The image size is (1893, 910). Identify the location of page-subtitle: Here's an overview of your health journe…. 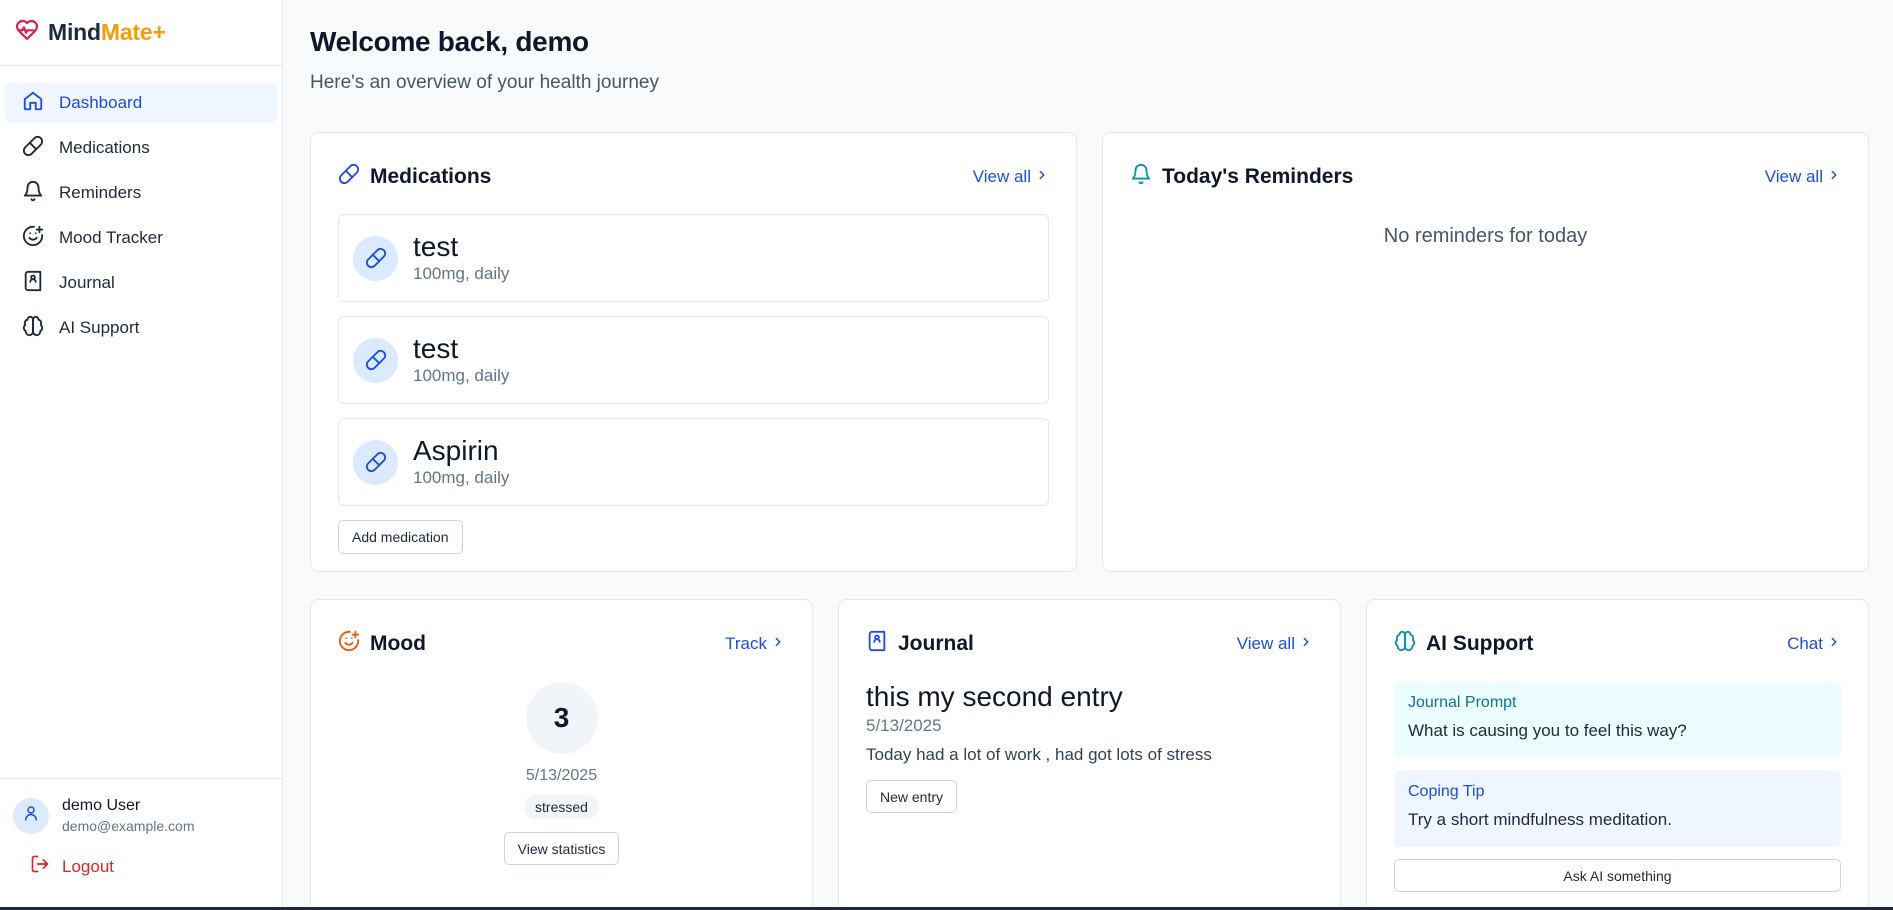
(484, 82).